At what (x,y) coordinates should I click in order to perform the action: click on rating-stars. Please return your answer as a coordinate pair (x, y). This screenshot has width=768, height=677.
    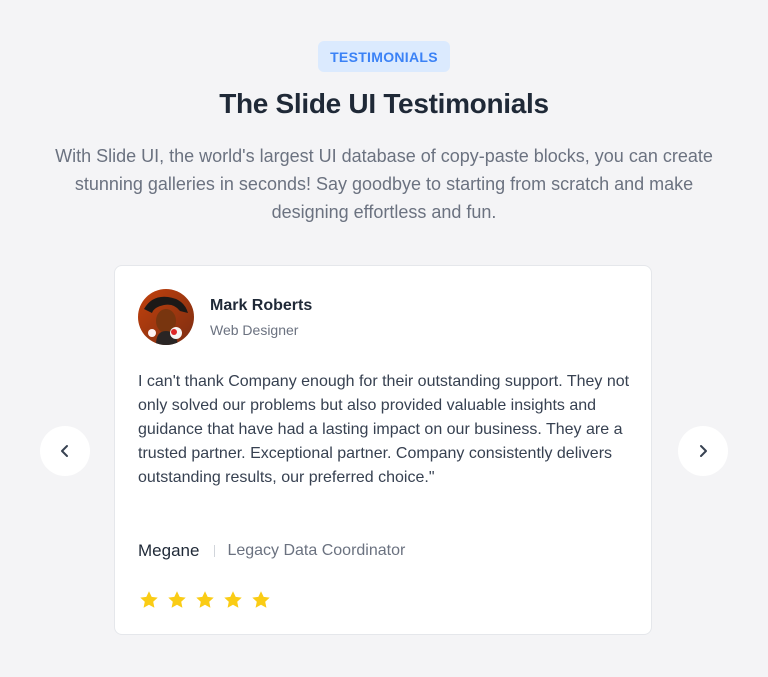
    Looking at the image, I should click on (208, 600).